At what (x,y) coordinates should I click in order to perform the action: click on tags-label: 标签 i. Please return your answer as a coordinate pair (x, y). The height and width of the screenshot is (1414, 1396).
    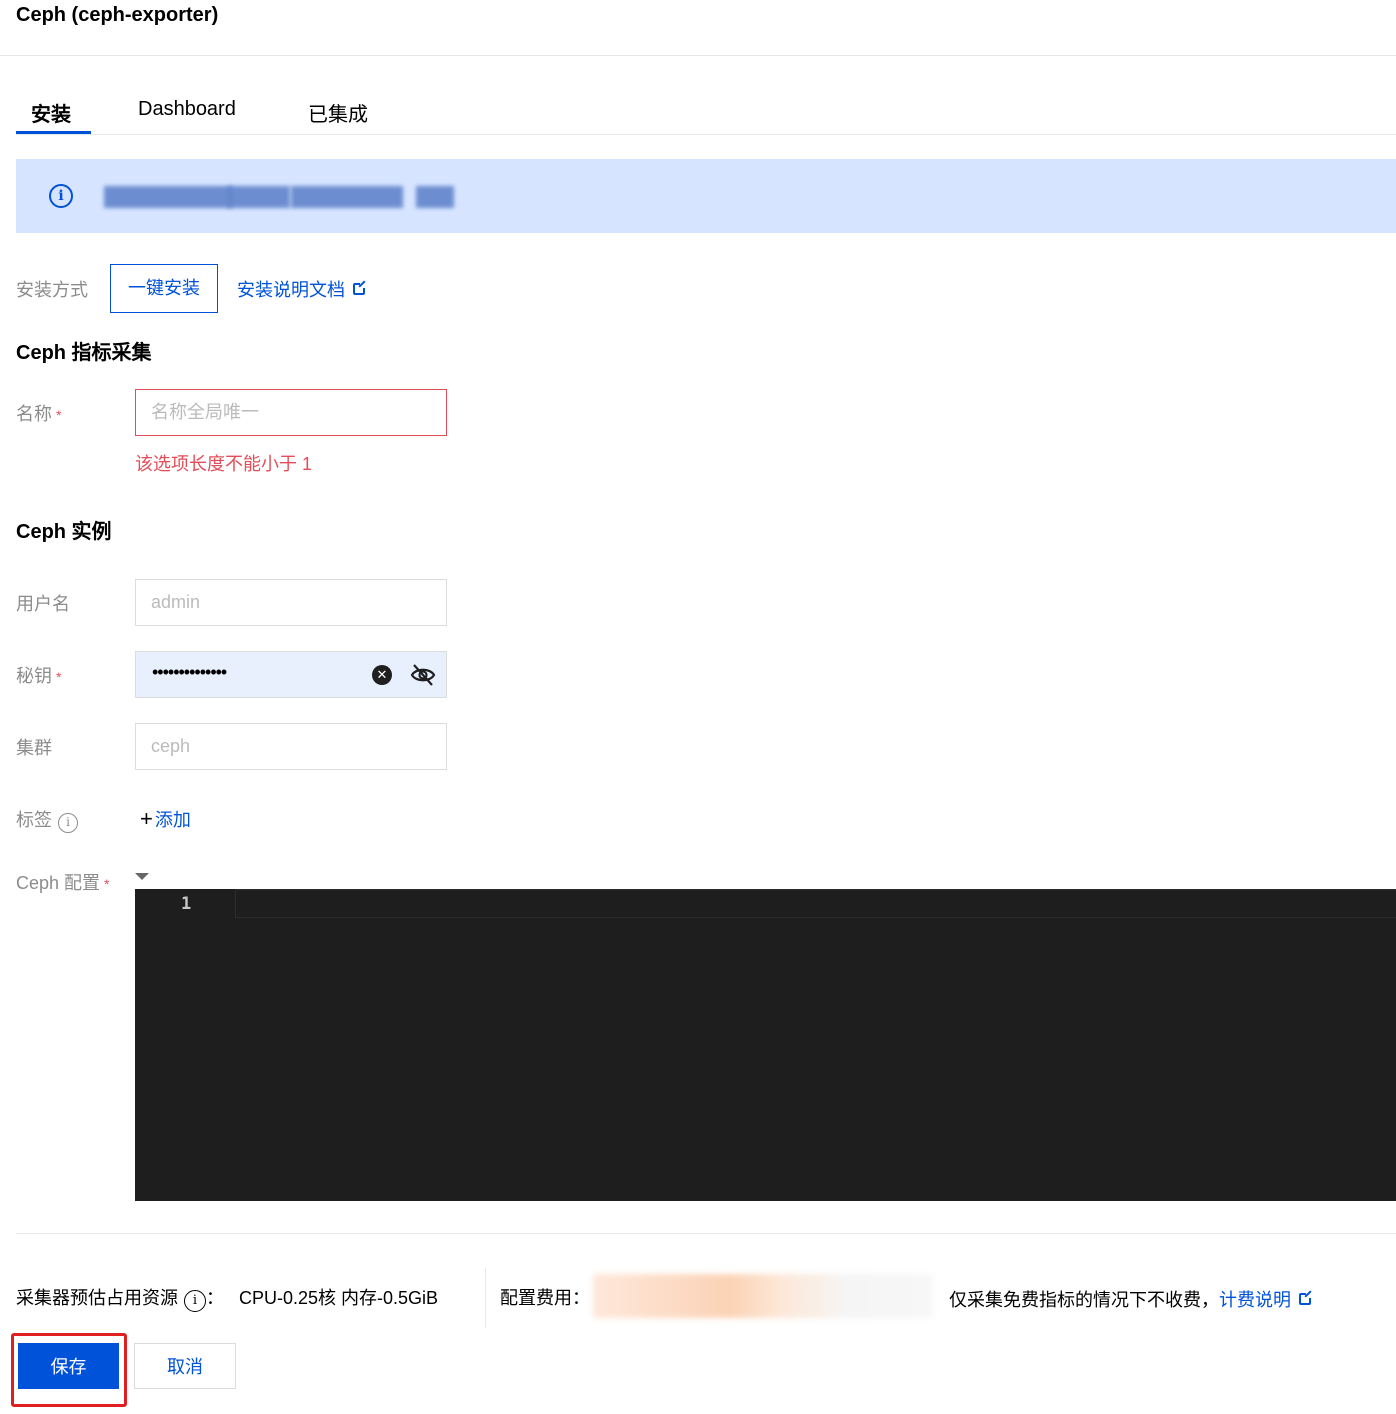
    Looking at the image, I should click on (47, 819).